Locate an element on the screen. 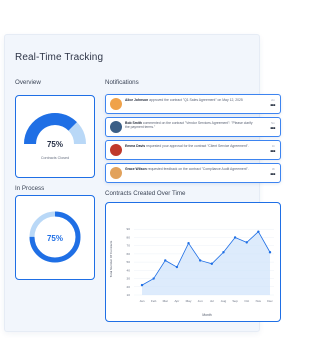 This screenshot has width=320, height=354. overview-card: 75% Contracts Closed is located at coordinates (55, 136).